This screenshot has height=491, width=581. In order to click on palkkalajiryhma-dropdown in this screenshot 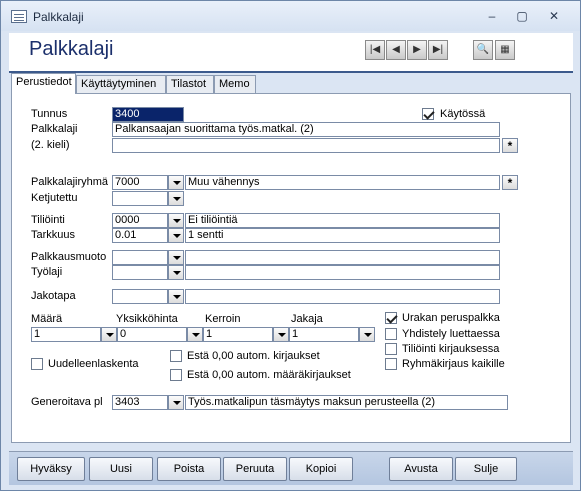, I will do `click(176, 182)`.